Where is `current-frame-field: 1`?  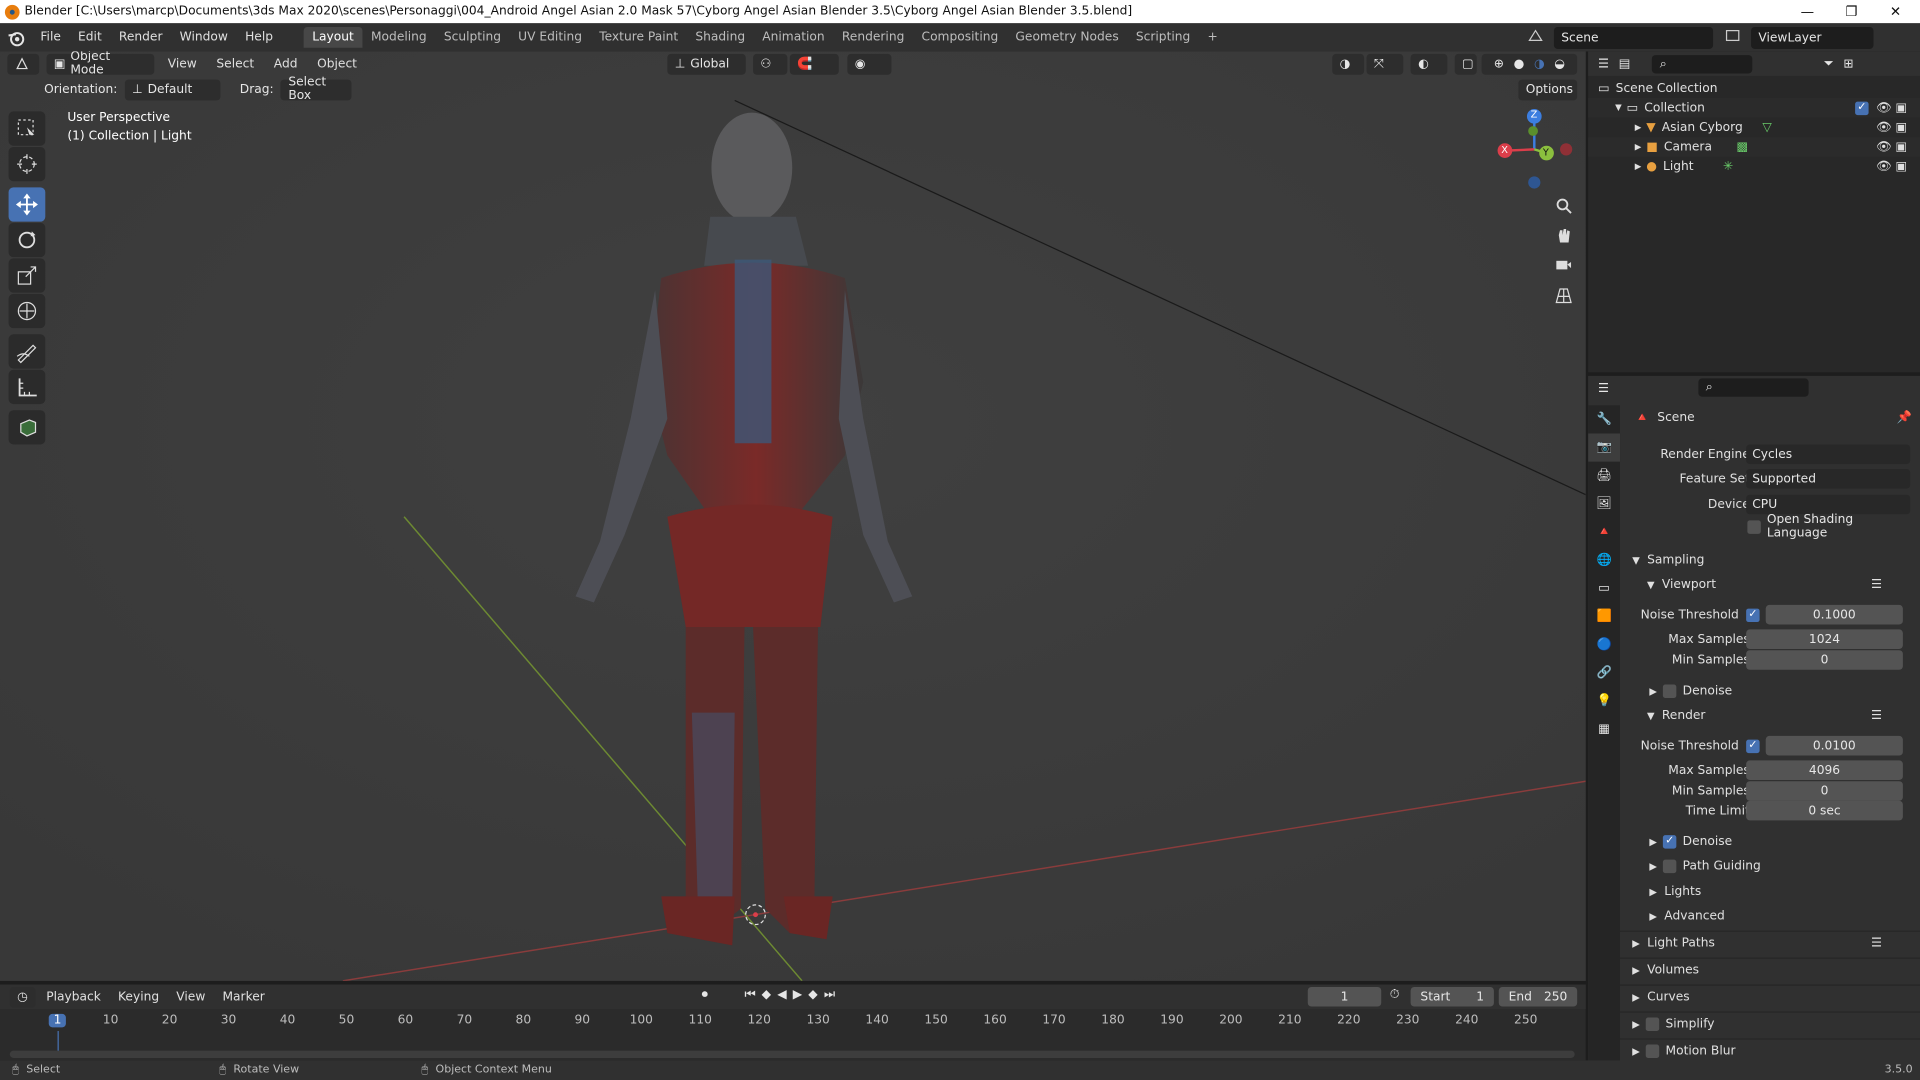 current-frame-field: 1 is located at coordinates (1344, 996).